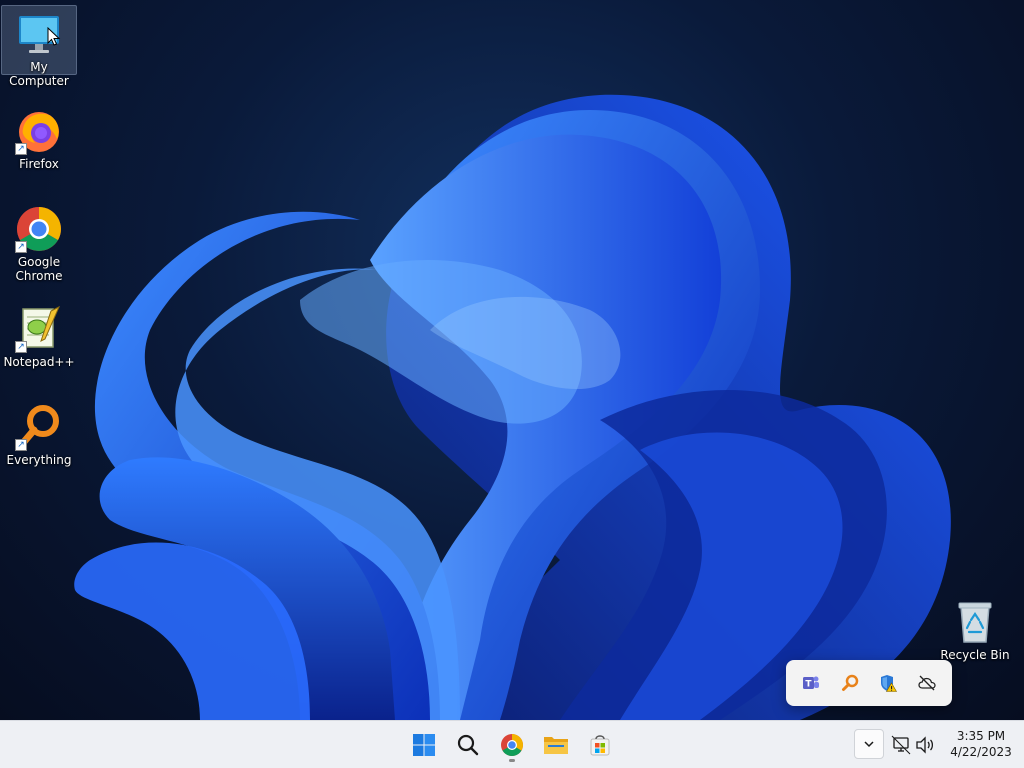  What do you see at coordinates (869, 683) in the screenshot?
I see `tray-overflow-flyout: T` at bounding box center [869, 683].